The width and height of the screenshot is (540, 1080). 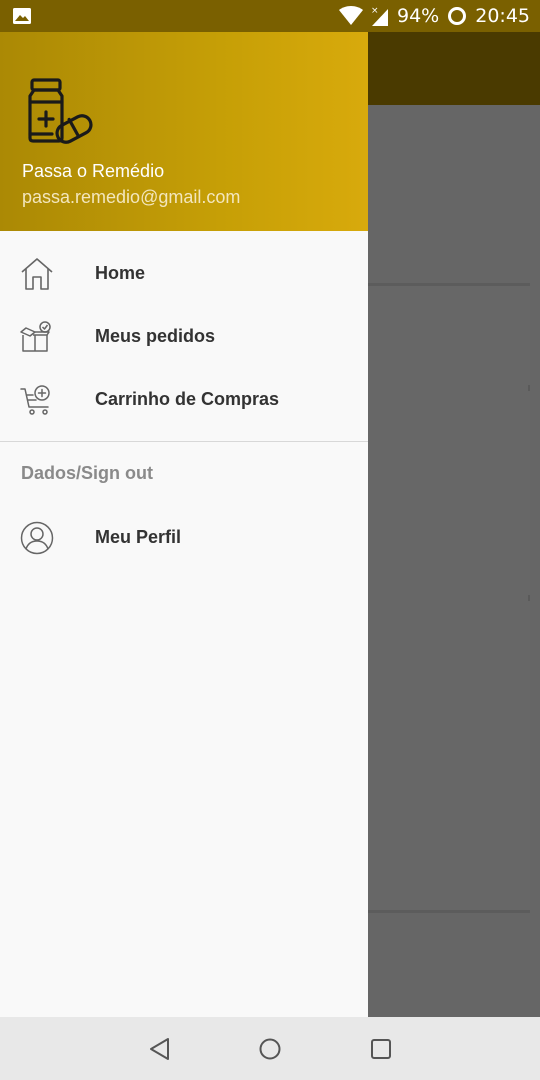 I want to click on drawer-divider, so click(x=184, y=441).